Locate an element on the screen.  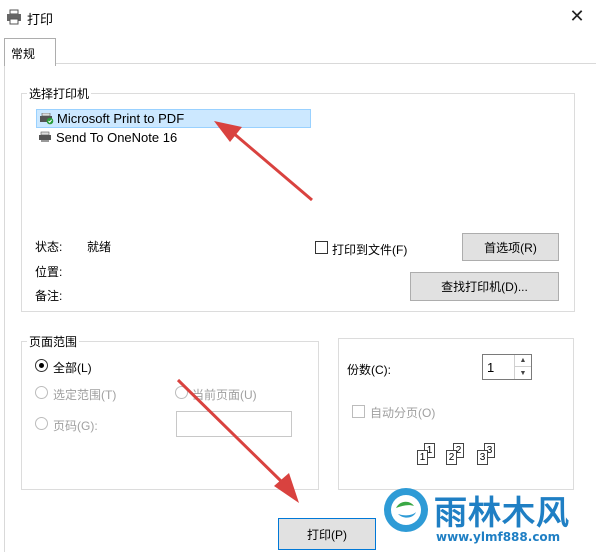
print-to-file-checkbox is located at coordinates (321, 247).